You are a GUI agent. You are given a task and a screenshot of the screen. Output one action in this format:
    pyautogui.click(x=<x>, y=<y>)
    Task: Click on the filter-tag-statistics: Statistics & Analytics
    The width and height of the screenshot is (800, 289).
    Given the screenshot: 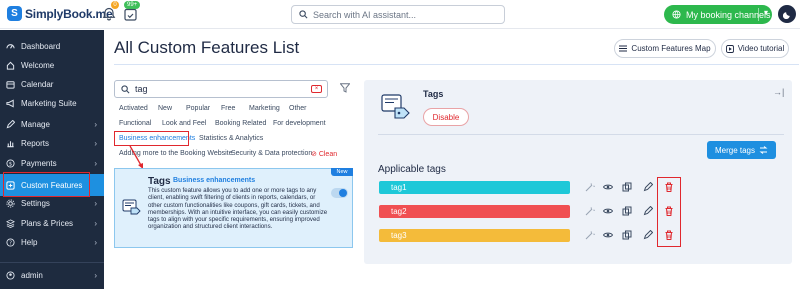 What is the action you would take?
    pyautogui.click(x=231, y=138)
    